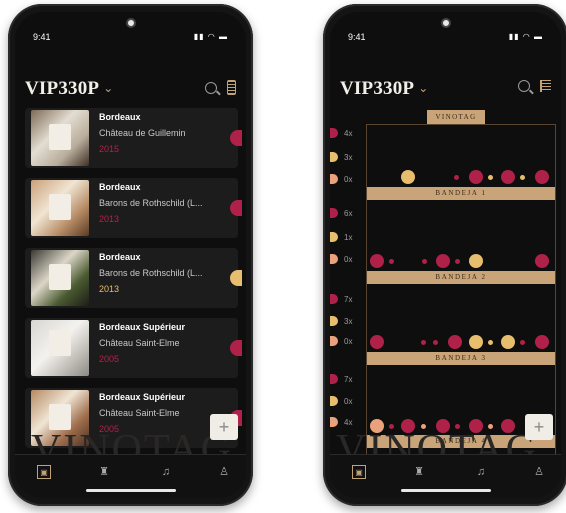  Describe the element at coordinates (461, 358) in the screenshot. I see `shelf-label: BANDEJA 3` at that location.